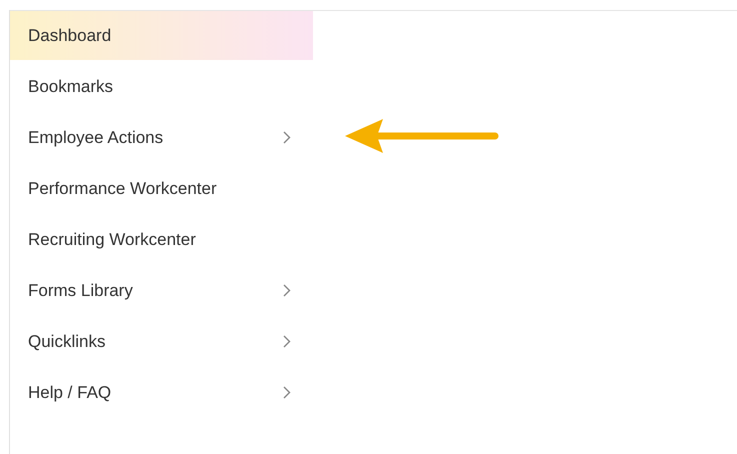  Describe the element at coordinates (161, 35) in the screenshot. I see `menu-item: Dashboard` at that location.